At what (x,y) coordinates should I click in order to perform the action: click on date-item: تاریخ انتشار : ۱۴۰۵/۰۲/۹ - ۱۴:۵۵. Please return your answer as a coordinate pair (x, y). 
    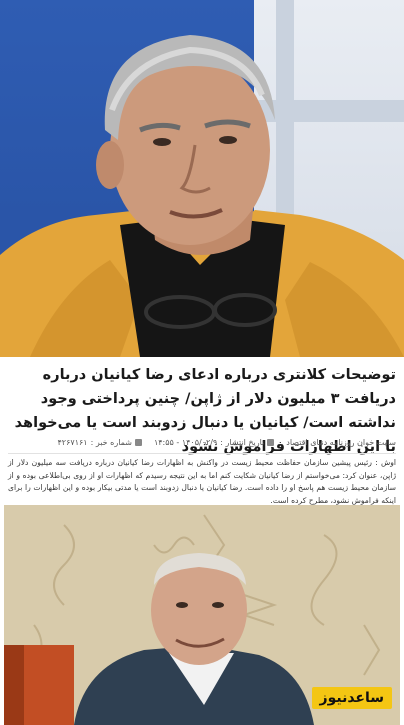
    Looking at the image, I should click on (214, 442).